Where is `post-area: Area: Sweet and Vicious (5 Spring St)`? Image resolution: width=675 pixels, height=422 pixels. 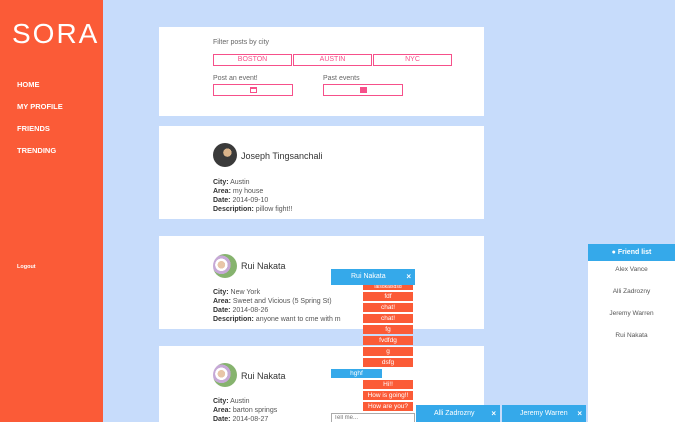 post-area: Area: Sweet and Vicious (5 Spring St) is located at coordinates (272, 301).